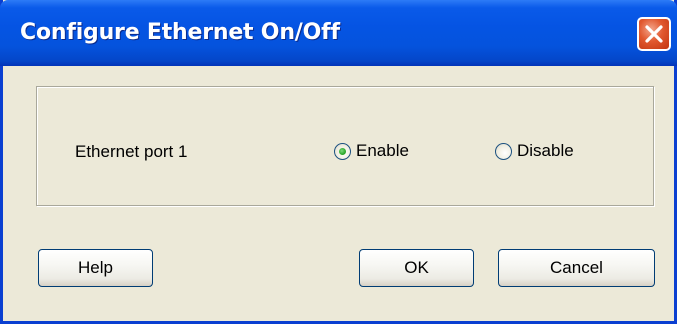 The height and width of the screenshot is (324, 677). I want to click on ok-button: OK, so click(416, 268).